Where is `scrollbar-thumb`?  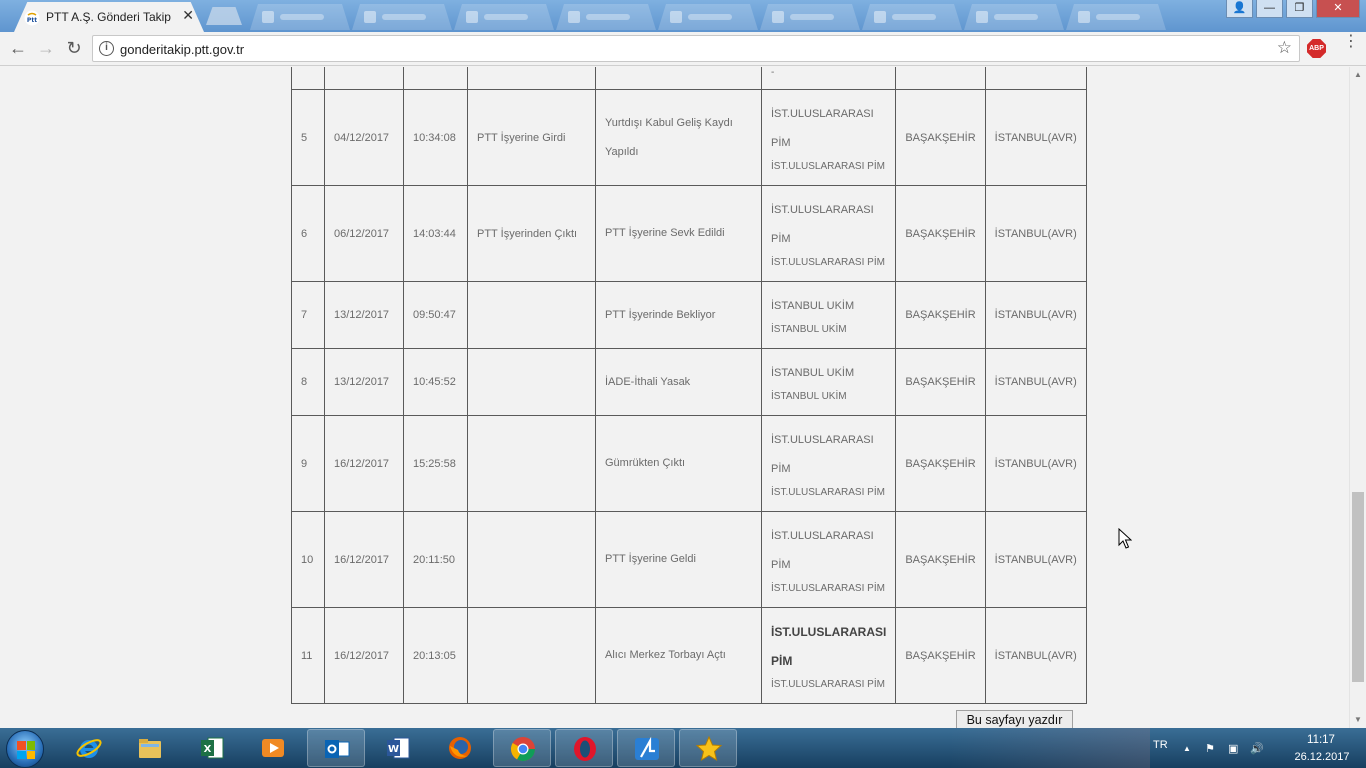 scrollbar-thumb is located at coordinates (1358, 587).